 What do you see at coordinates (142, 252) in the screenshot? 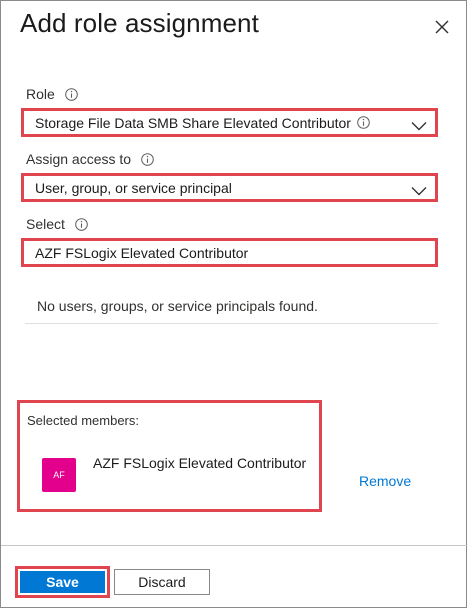
I see `select-input-value: AZF FSLogix Elevated Contributor` at bounding box center [142, 252].